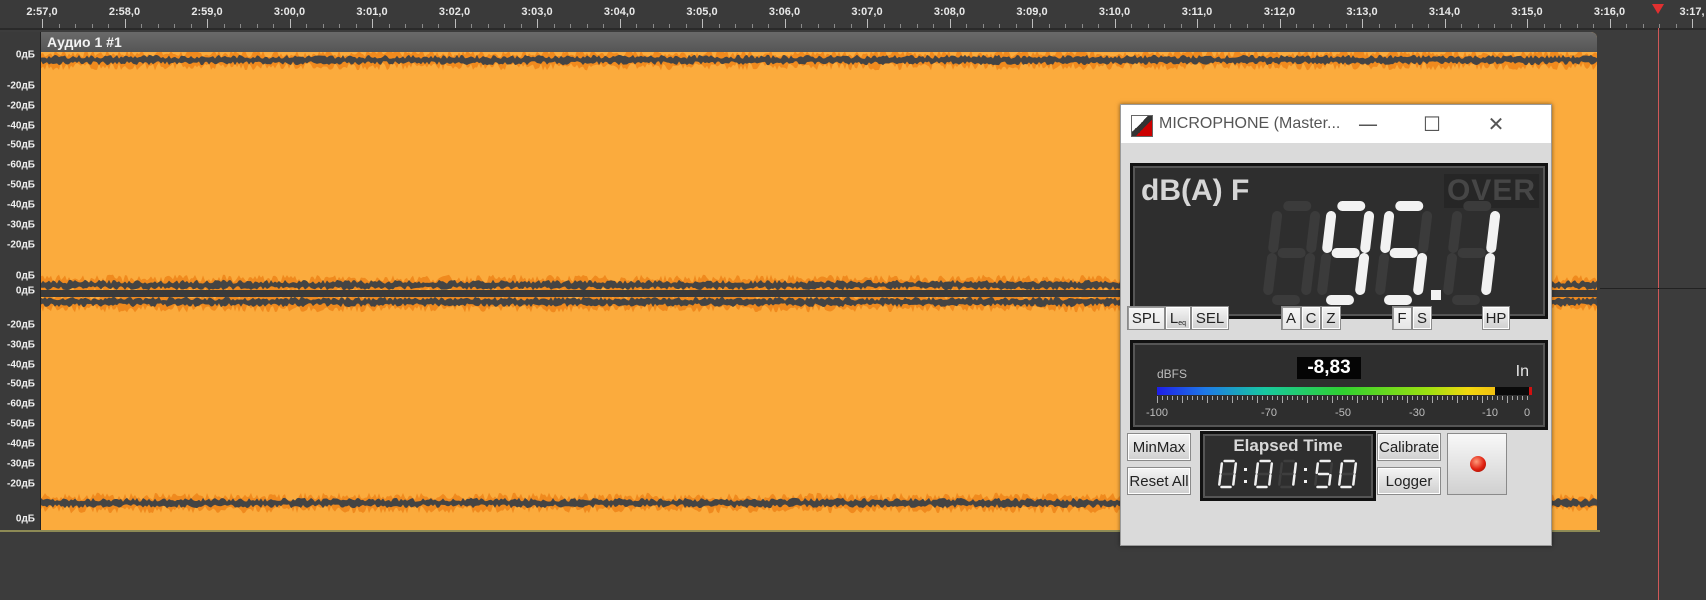  I want to click on fast-time-button: F, so click(1402, 318).